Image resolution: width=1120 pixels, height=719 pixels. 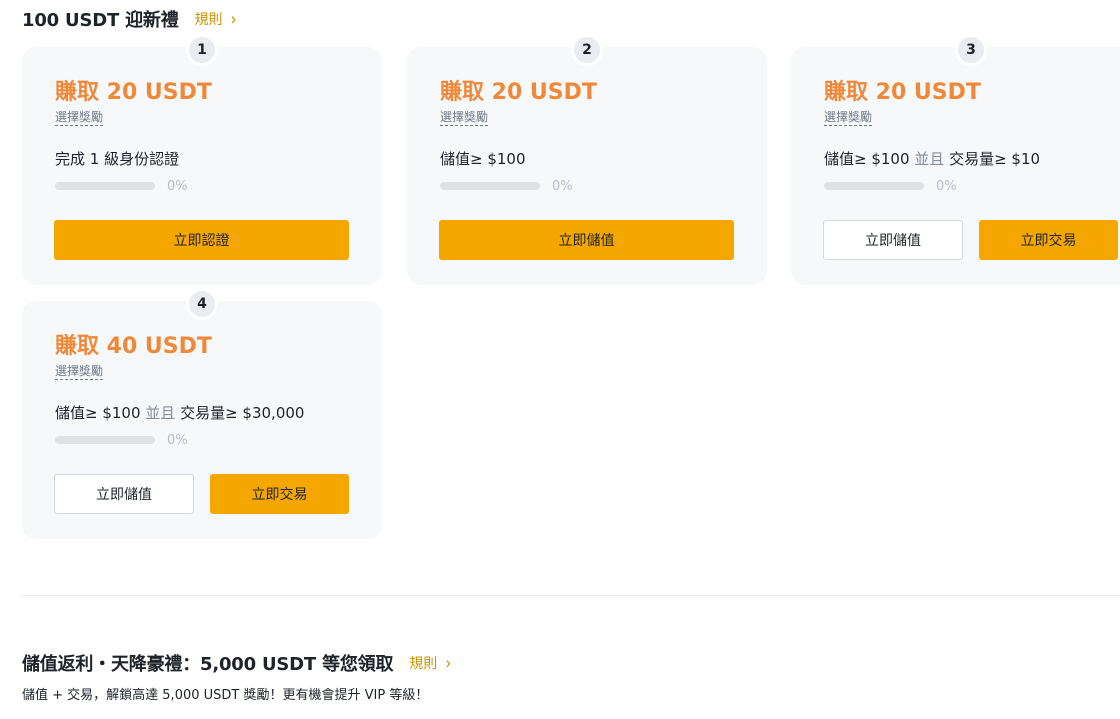 I want to click on reward-amount: 賺取 40 USDT, so click(x=133, y=346).